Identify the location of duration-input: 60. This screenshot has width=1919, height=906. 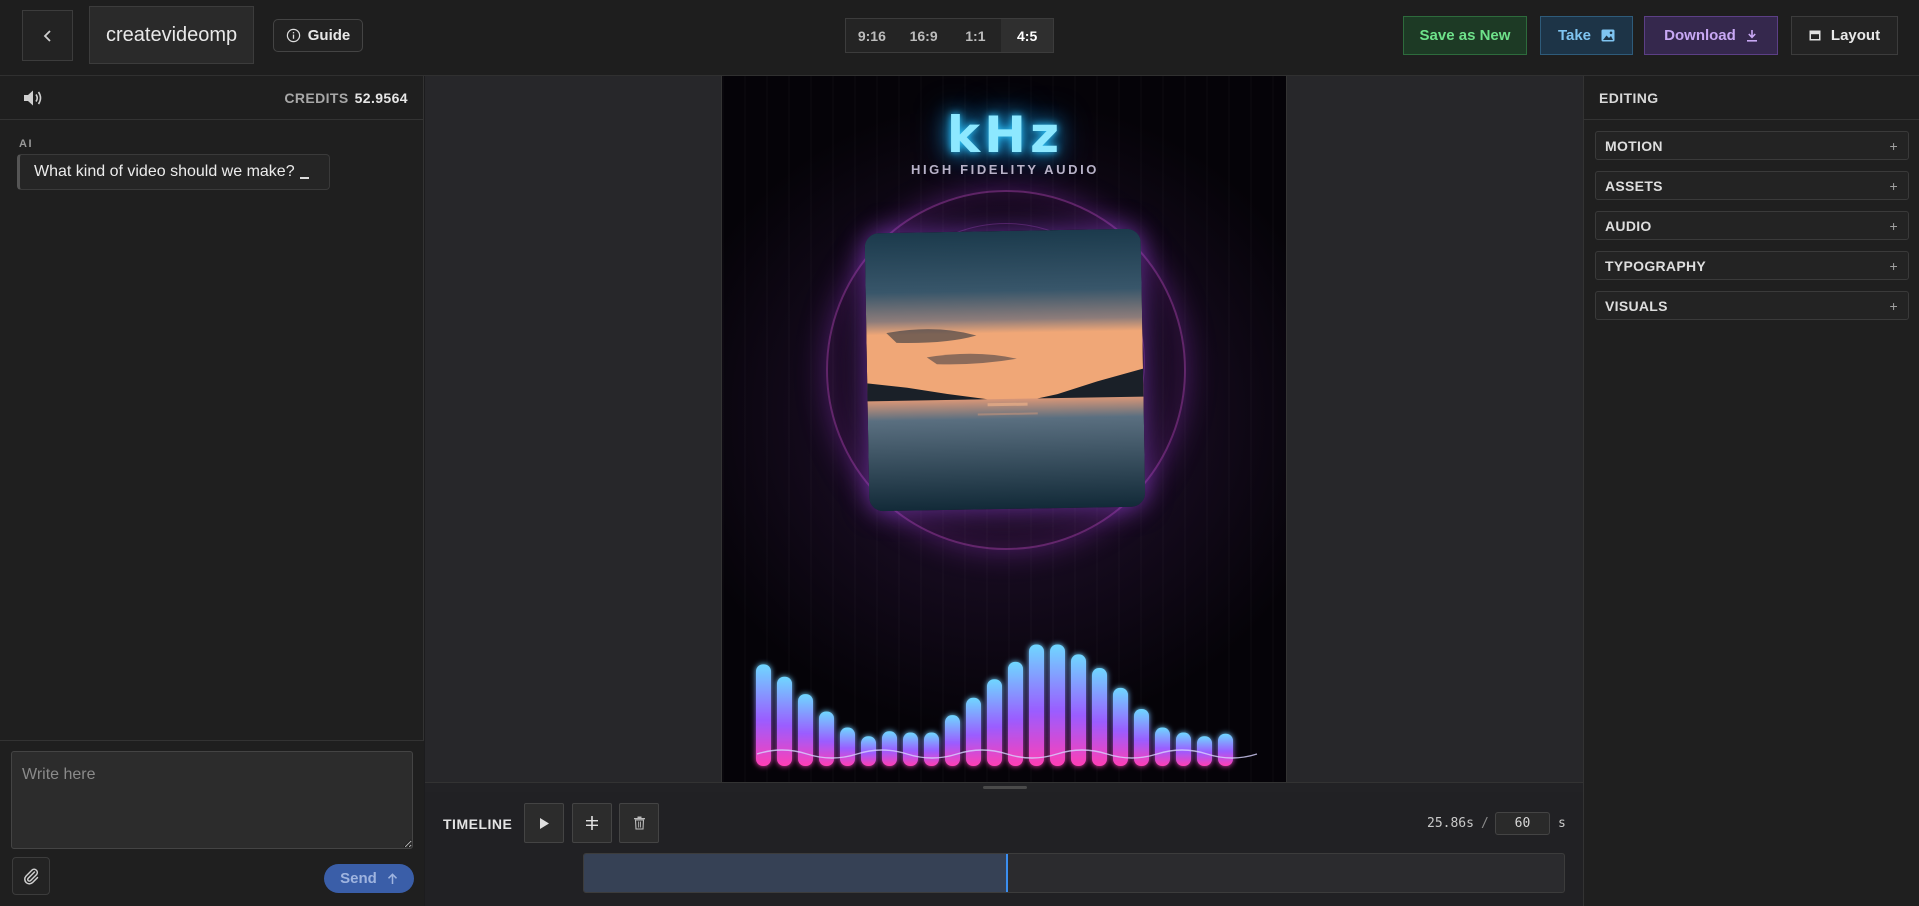
(1522, 823).